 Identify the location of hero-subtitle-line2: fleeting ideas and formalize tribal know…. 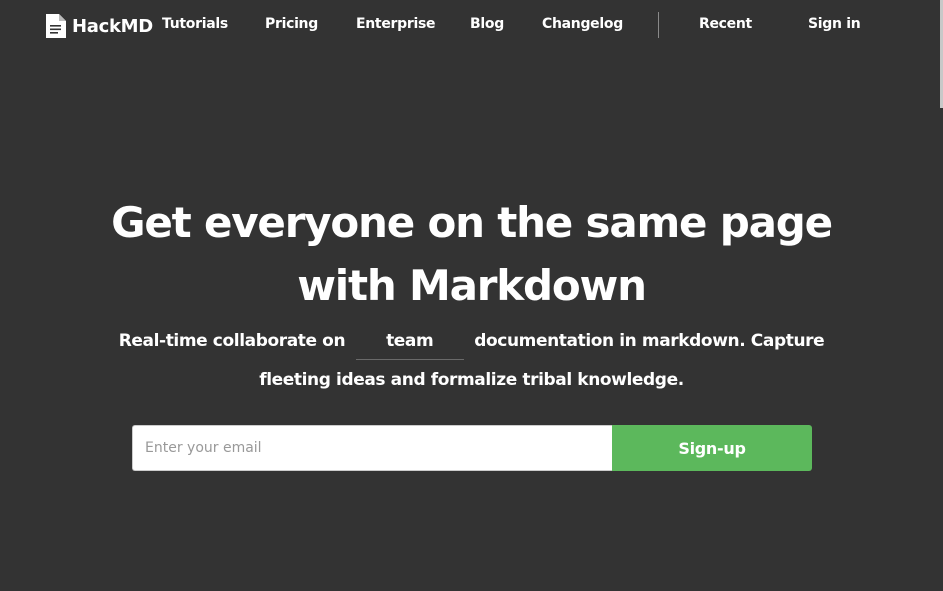
(471, 380).